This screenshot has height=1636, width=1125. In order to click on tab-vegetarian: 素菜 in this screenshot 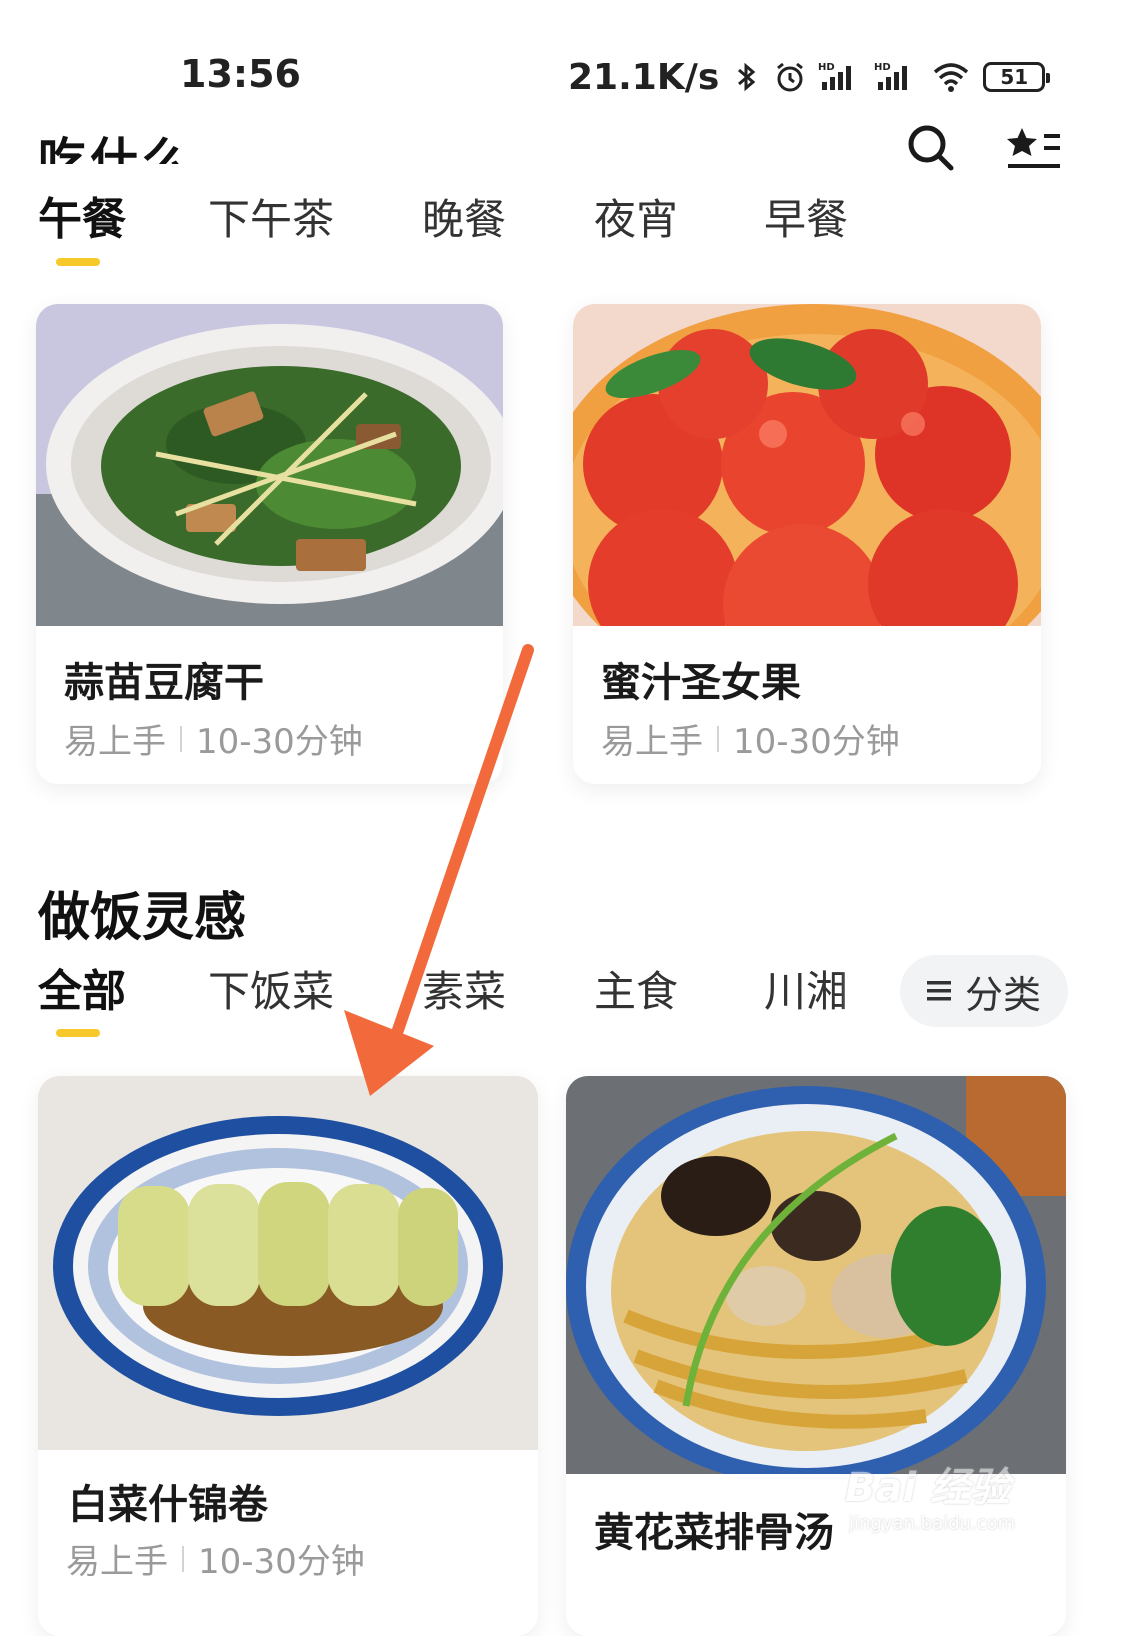, I will do `click(464, 994)`.